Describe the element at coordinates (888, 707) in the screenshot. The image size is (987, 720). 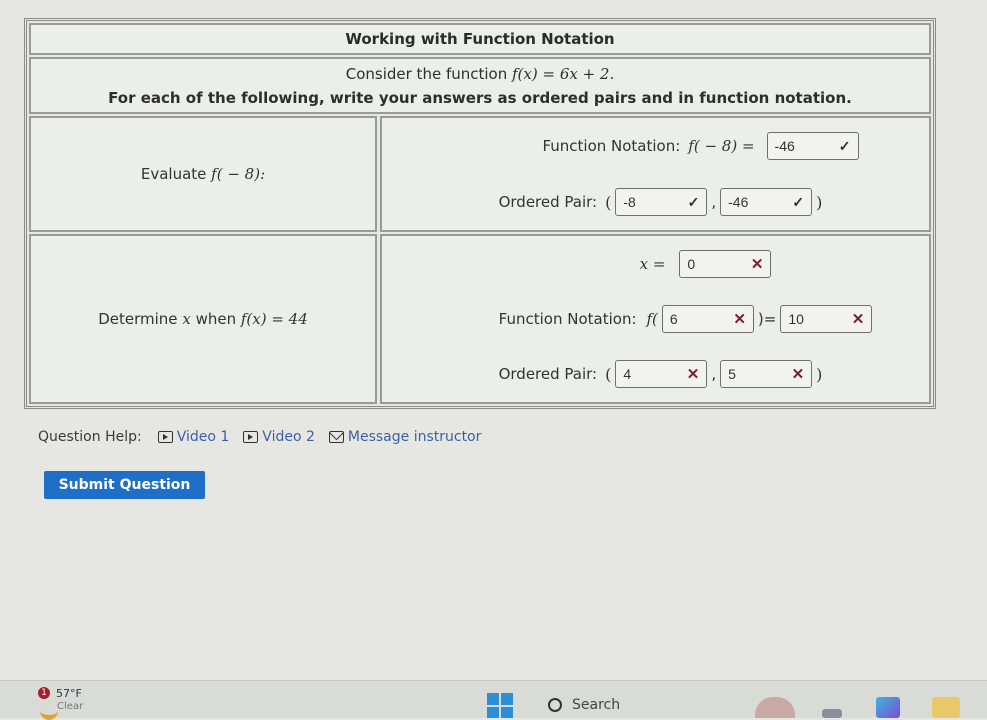
I see `copilot-icon` at that location.